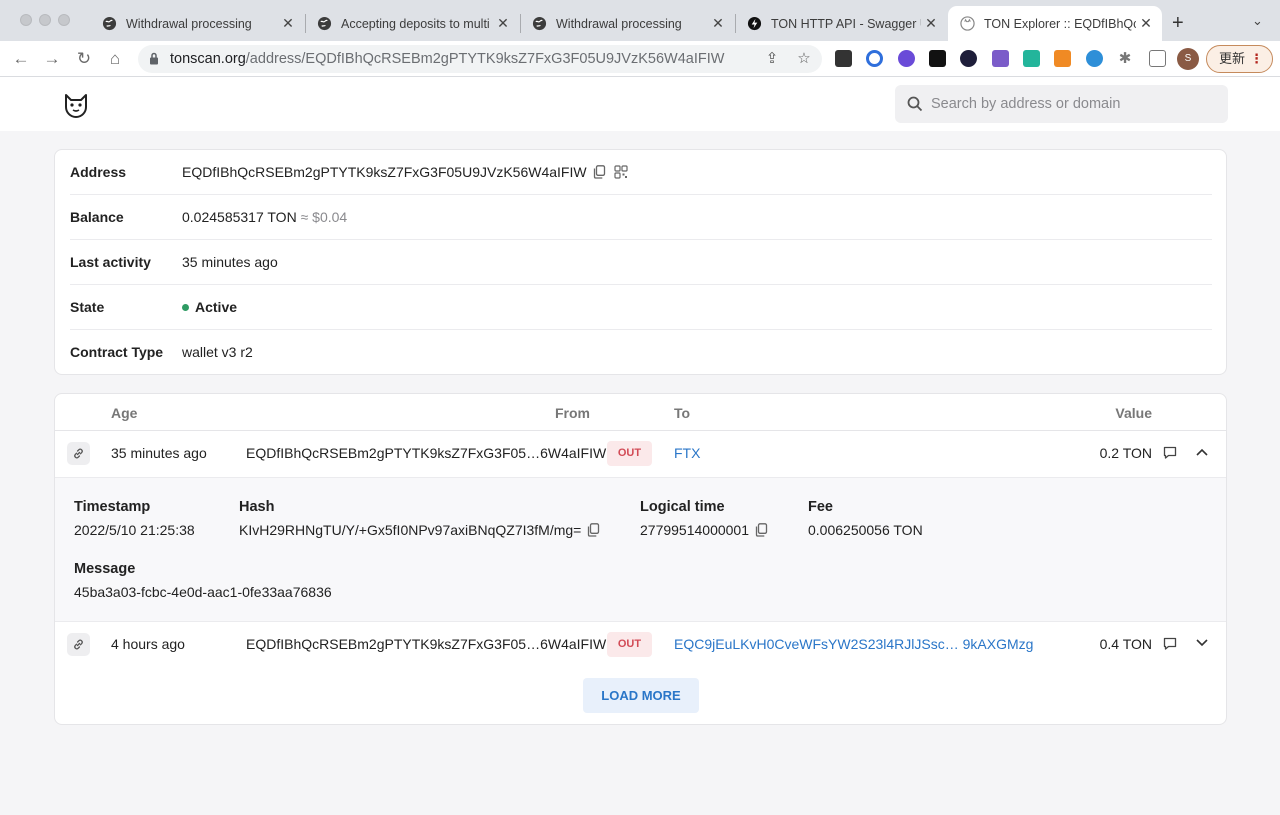 This screenshot has height=815, width=1280. Describe the element at coordinates (112, 507) in the screenshot. I see `timestamp-label: Timestamp` at that location.